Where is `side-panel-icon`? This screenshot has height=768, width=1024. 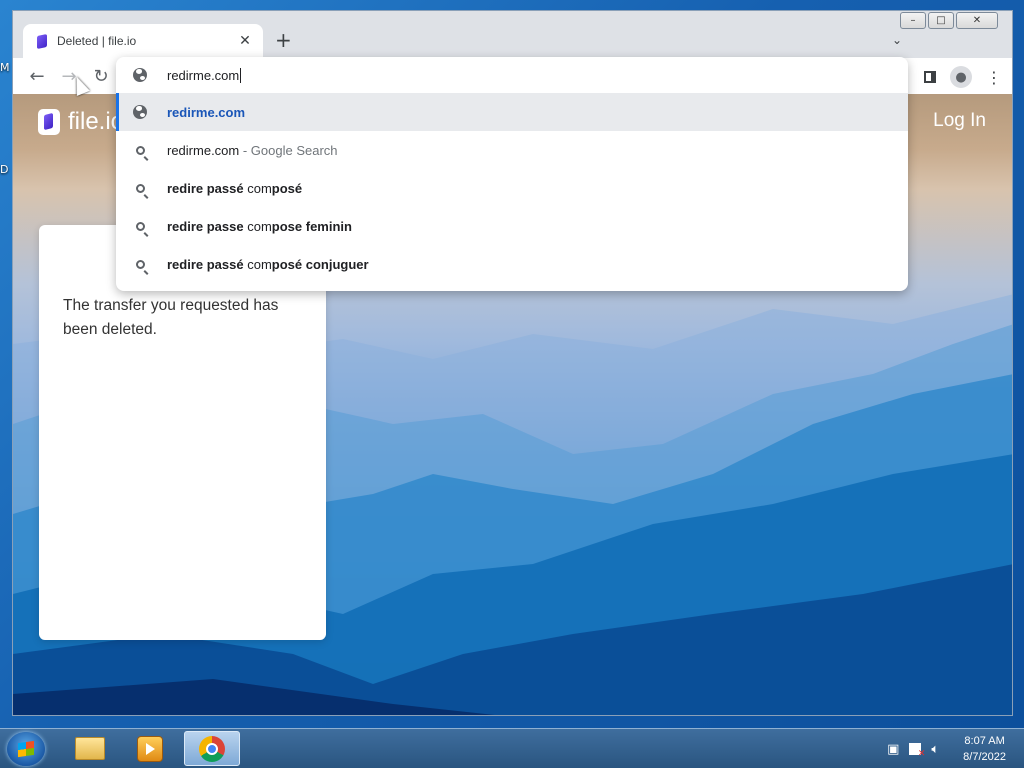
side-panel-icon is located at coordinates (930, 77).